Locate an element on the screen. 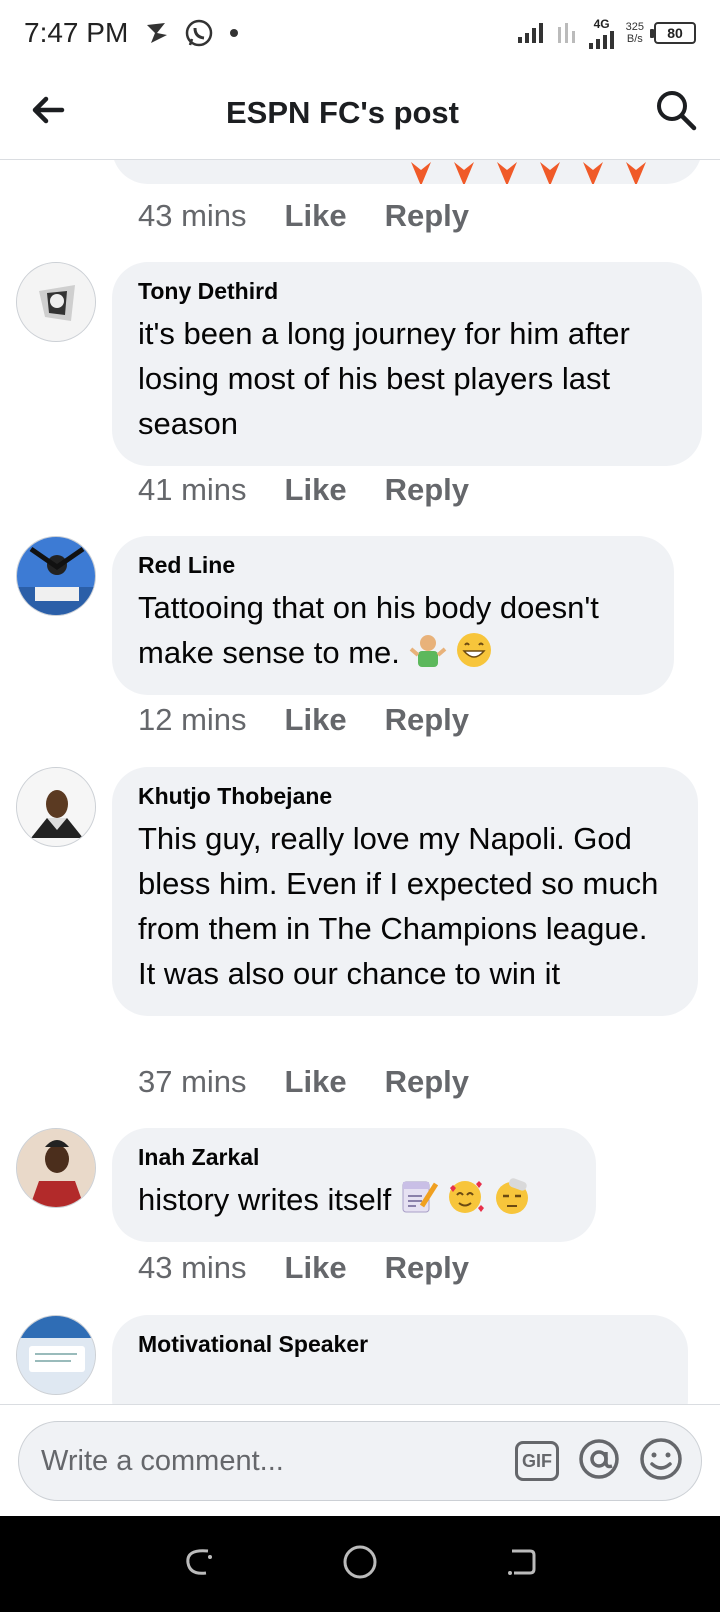 The height and width of the screenshot is (1612, 720). fire-emoji-row is located at coordinates (528, 173).